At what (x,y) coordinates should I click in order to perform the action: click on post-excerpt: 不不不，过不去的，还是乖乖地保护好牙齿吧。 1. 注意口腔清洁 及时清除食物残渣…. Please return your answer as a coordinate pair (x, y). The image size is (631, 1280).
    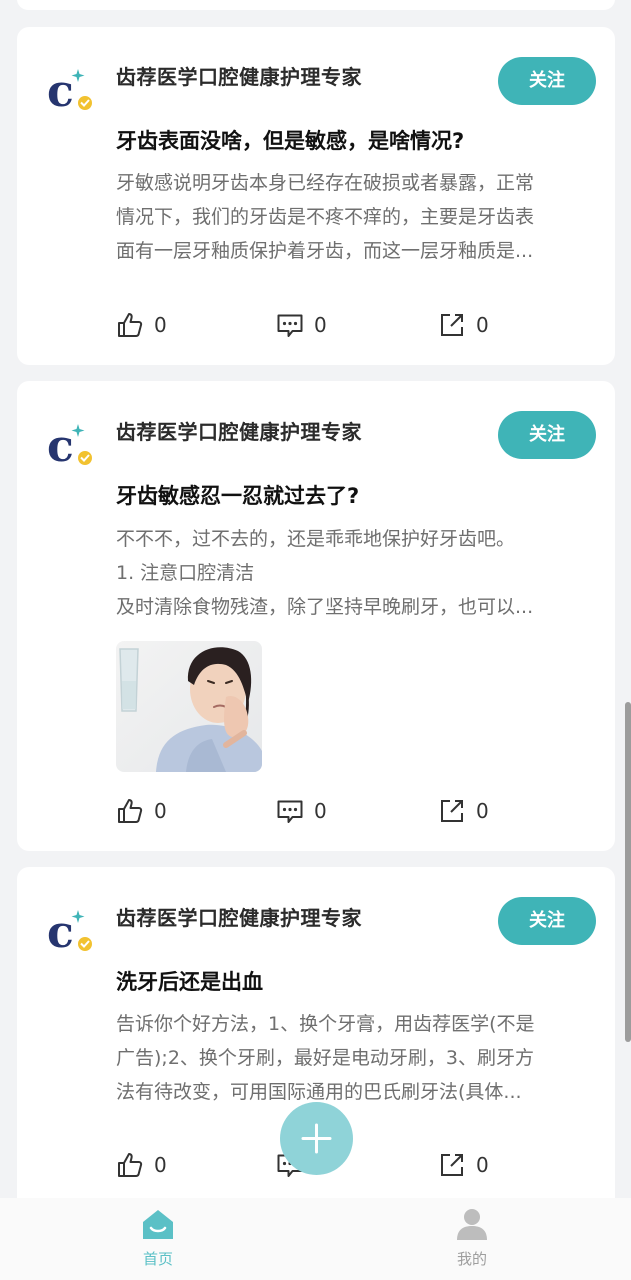
    Looking at the image, I should click on (356, 573).